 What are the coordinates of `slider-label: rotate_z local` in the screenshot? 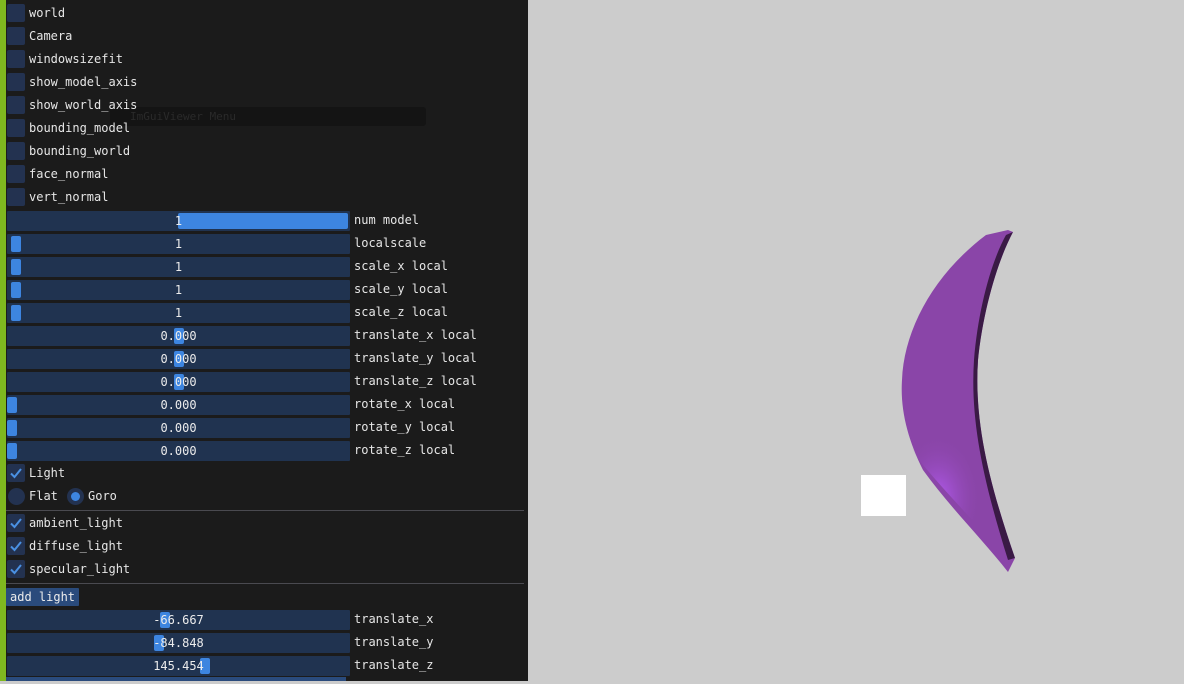 It's located at (405, 450).